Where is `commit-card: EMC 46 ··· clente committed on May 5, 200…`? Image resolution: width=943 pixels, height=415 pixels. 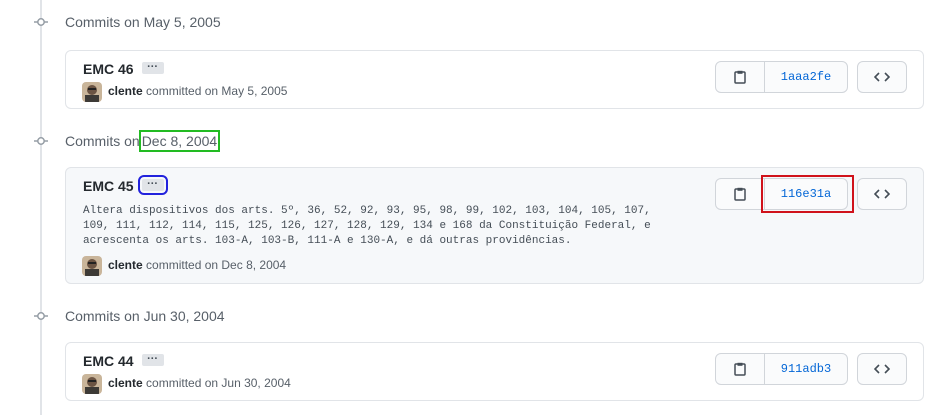 commit-card: EMC 46 ··· clente committed on May 5, 200… is located at coordinates (494, 79).